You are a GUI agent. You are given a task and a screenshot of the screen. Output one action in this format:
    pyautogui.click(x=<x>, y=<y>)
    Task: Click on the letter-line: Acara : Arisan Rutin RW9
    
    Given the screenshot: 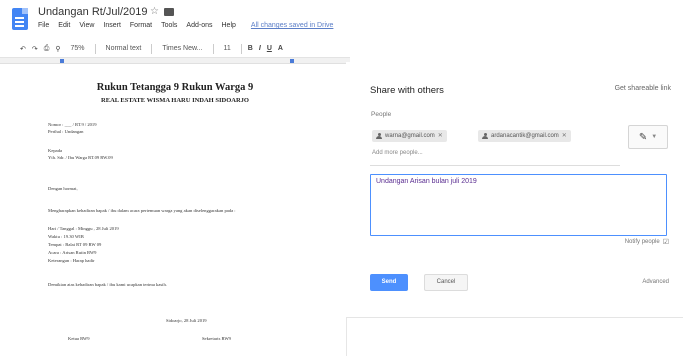 What is the action you would take?
    pyautogui.click(x=72, y=252)
    